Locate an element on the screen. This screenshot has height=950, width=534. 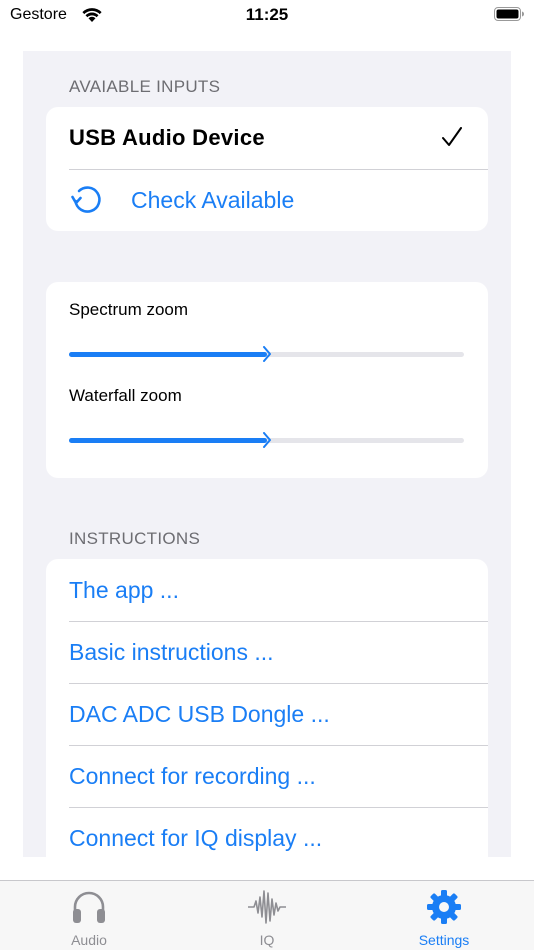
check-available-label: Check Available is located at coordinates (213, 199).